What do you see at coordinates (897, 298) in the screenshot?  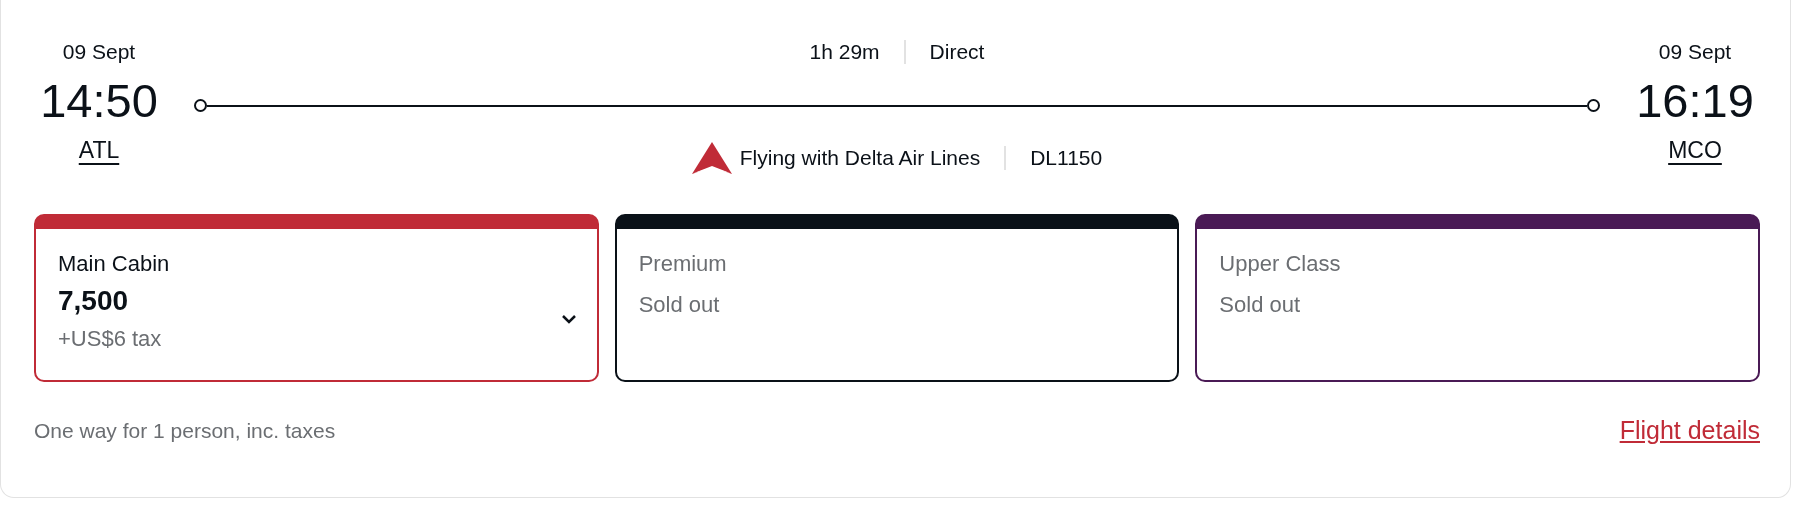 I see `cabin-option: Premium Sold out` at bounding box center [897, 298].